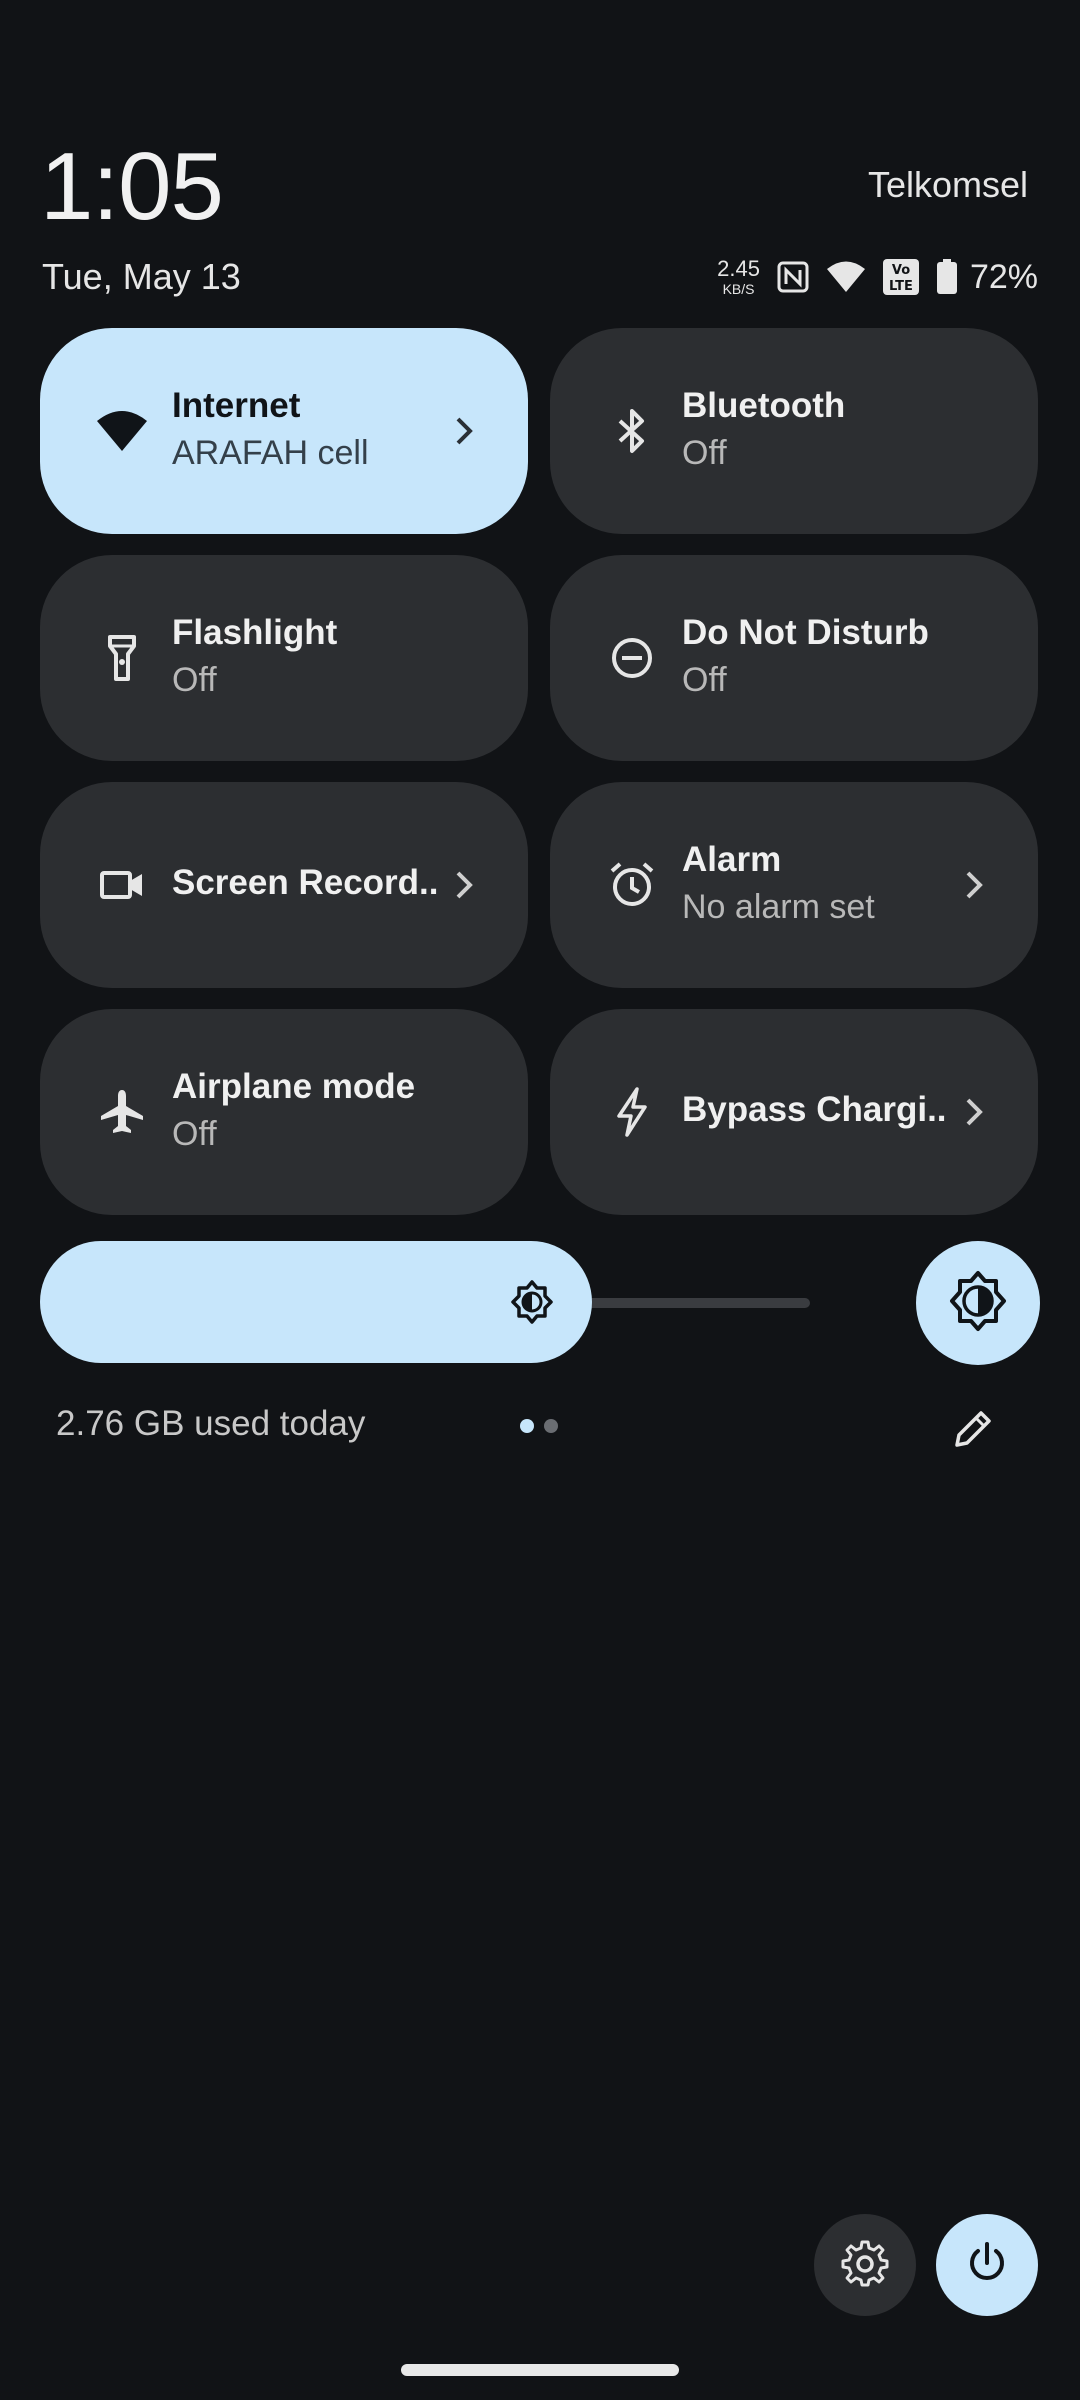 This screenshot has width=1080, height=2400. What do you see at coordinates (794, 431) in the screenshot?
I see `tile-bluetooth: Bluetooth Off` at bounding box center [794, 431].